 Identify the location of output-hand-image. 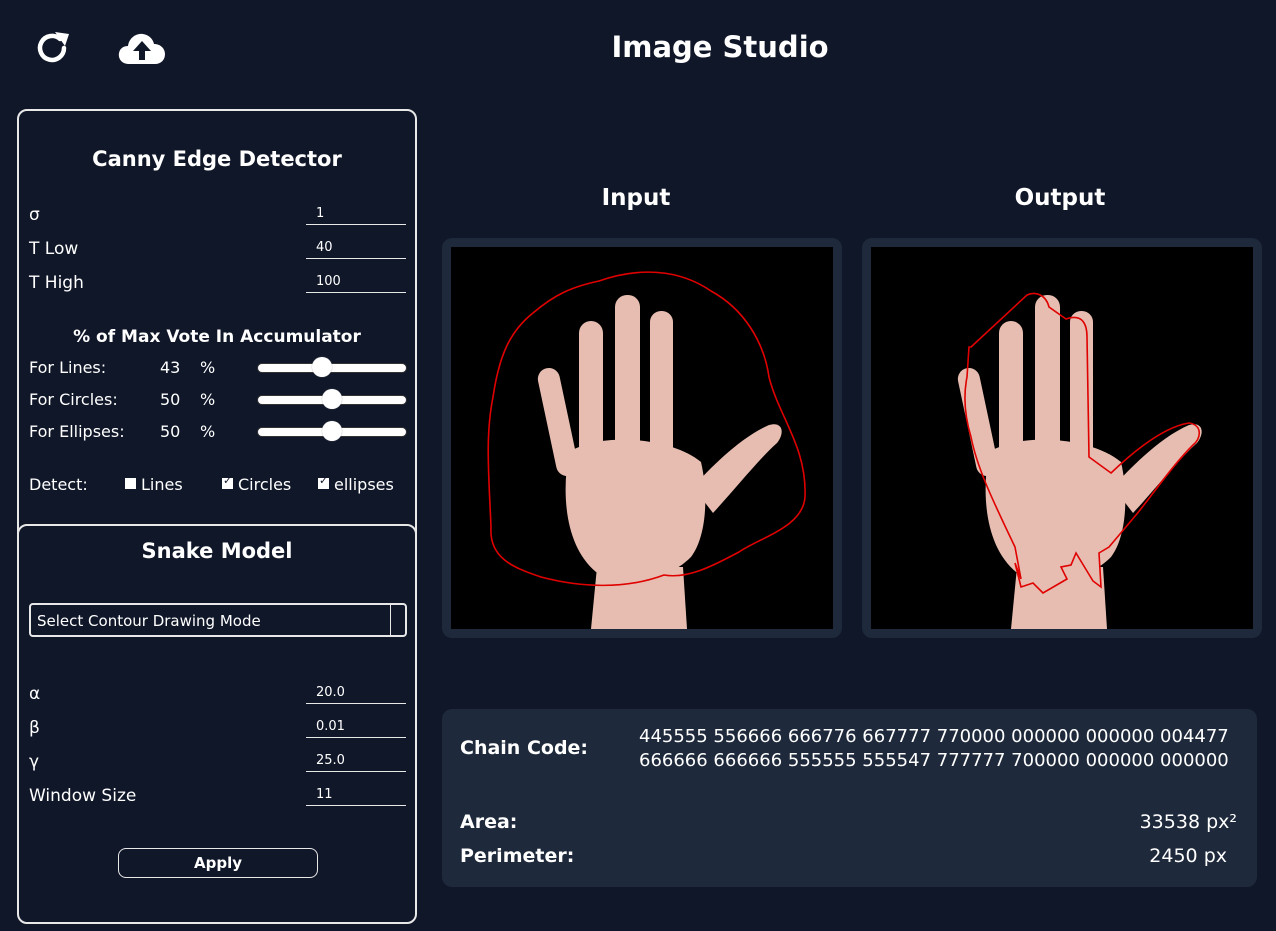
(1062, 438).